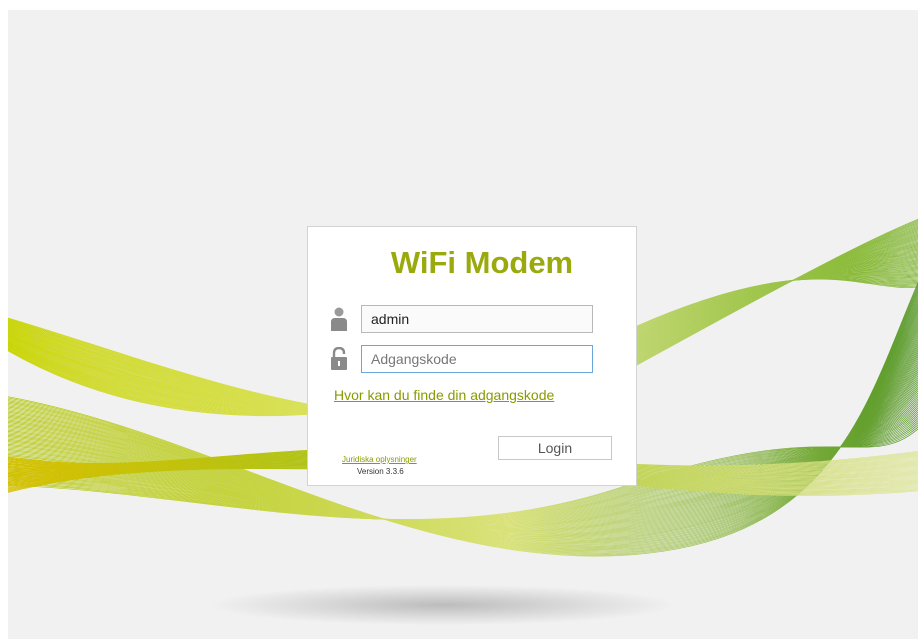 This screenshot has height=639, width=918. What do you see at coordinates (443, 605) in the screenshot?
I see `card-shadow` at bounding box center [443, 605].